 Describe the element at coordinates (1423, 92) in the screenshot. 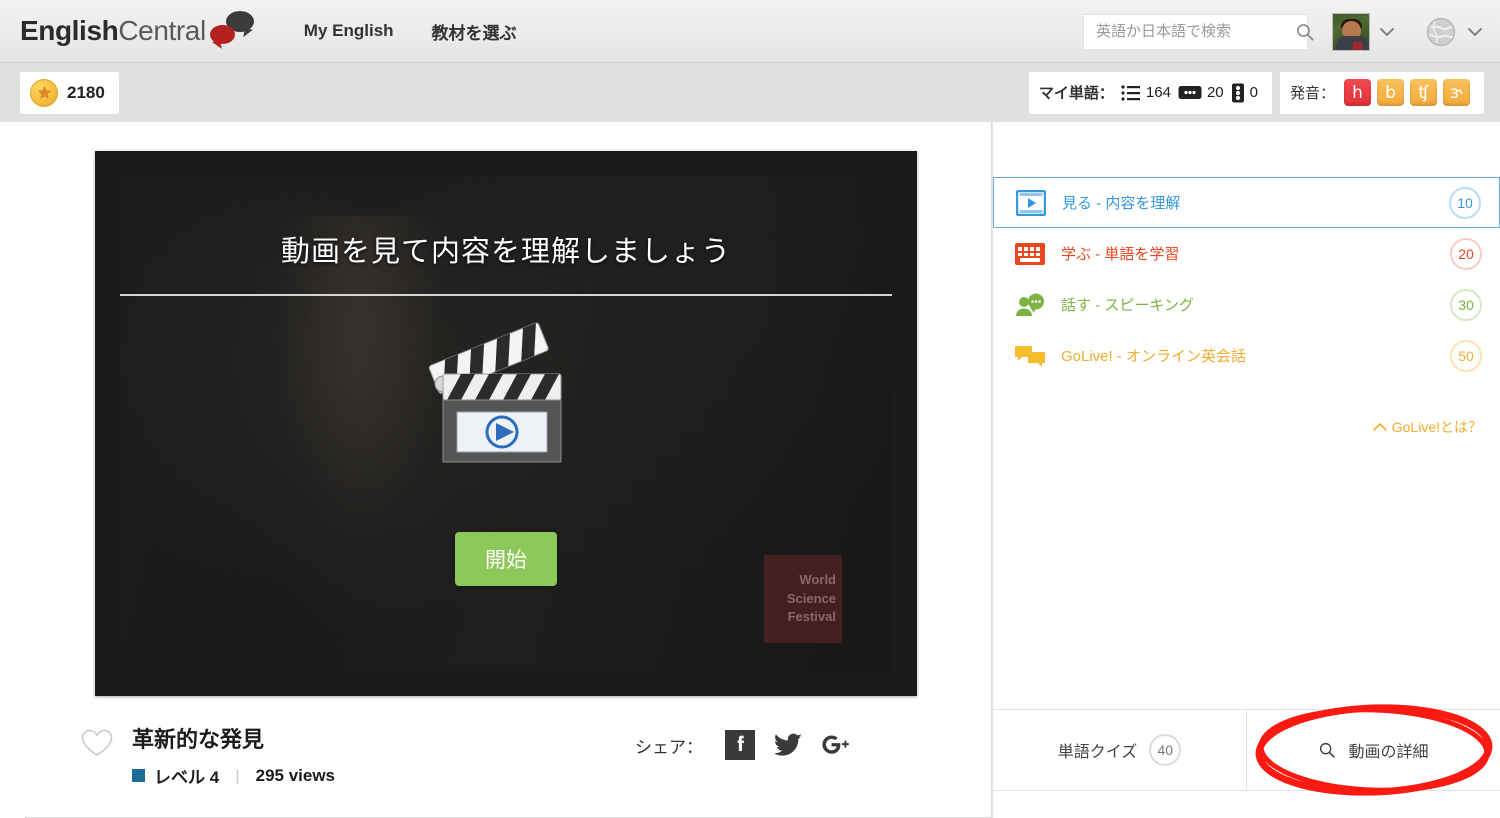

I see `phoneme-tile-ch: ʧ` at that location.